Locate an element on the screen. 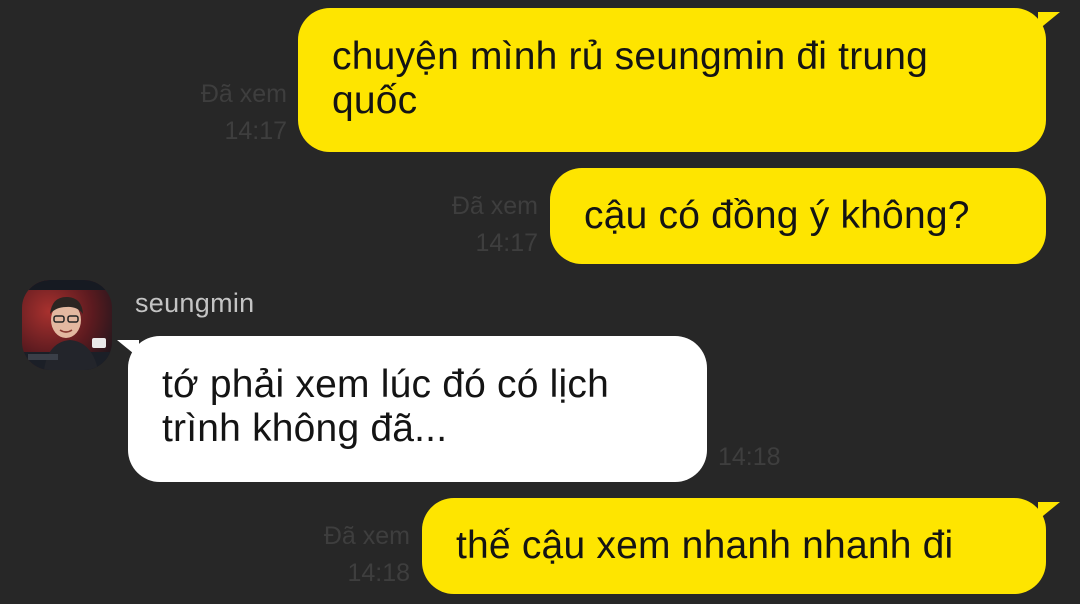  message-meta: 14:18 is located at coordinates (778, 457).